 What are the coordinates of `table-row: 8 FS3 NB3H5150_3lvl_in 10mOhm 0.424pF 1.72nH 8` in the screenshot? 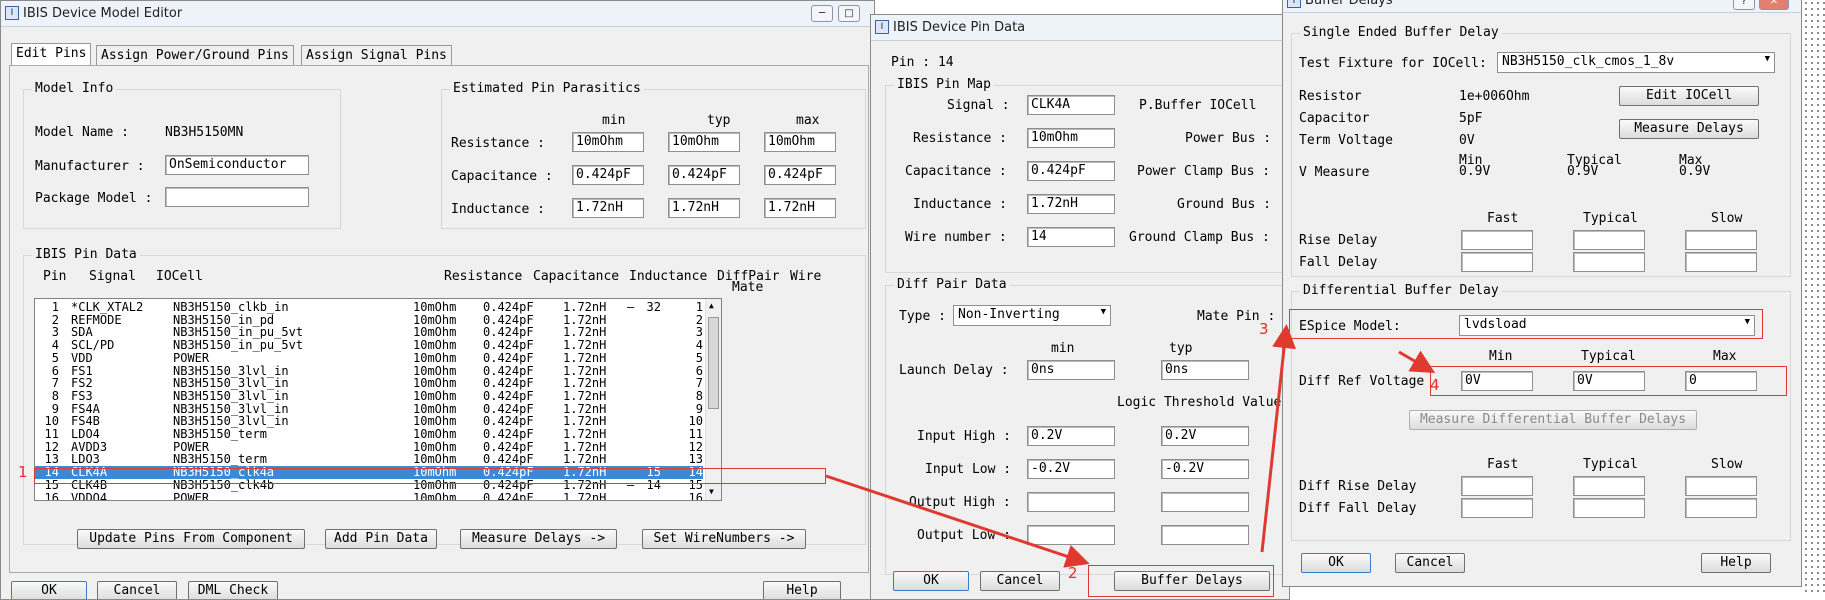 It's located at (369, 396).